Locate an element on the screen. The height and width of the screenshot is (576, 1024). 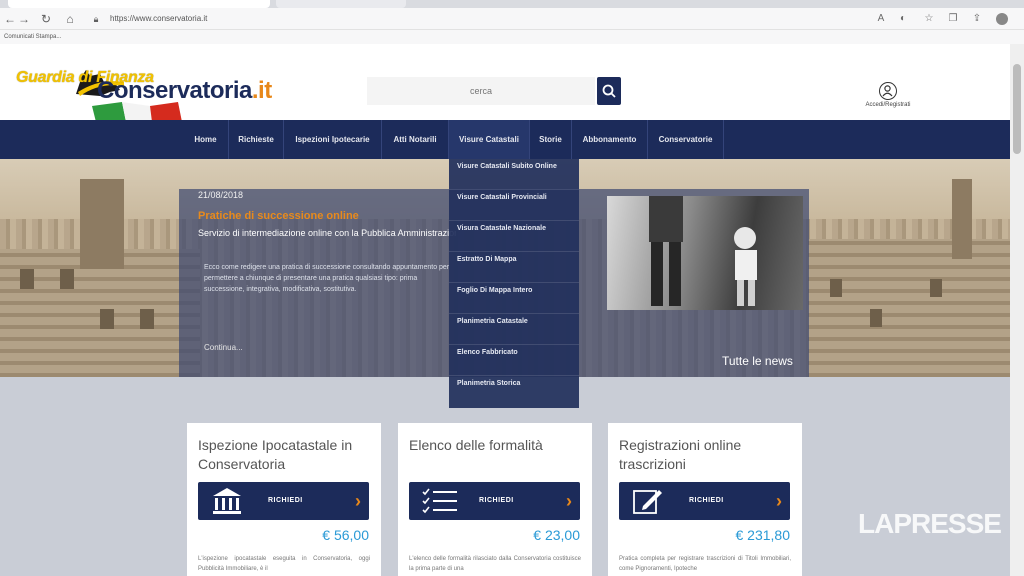
all-news-link: Tutte le news is located at coordinates (757, 361).